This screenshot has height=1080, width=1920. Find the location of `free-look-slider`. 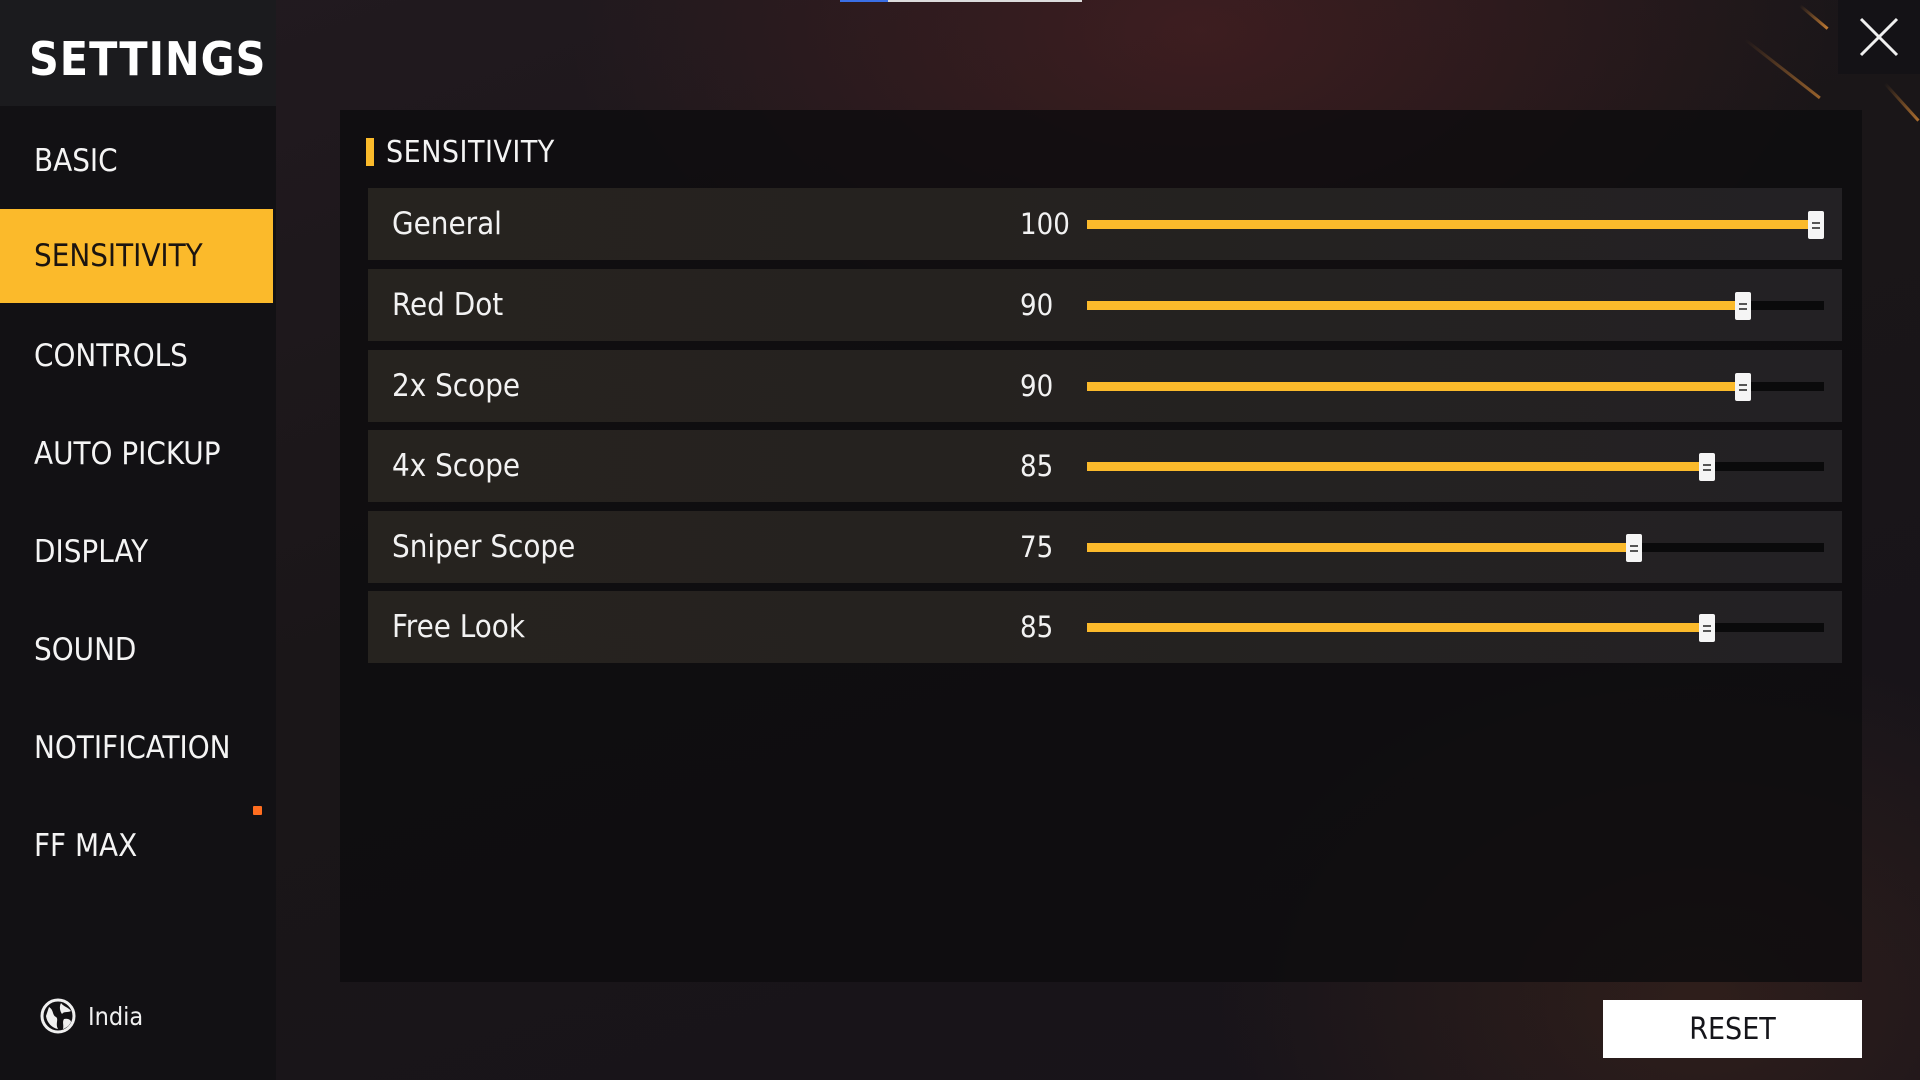

free-look-slider is located at coordinates (1455, 628).